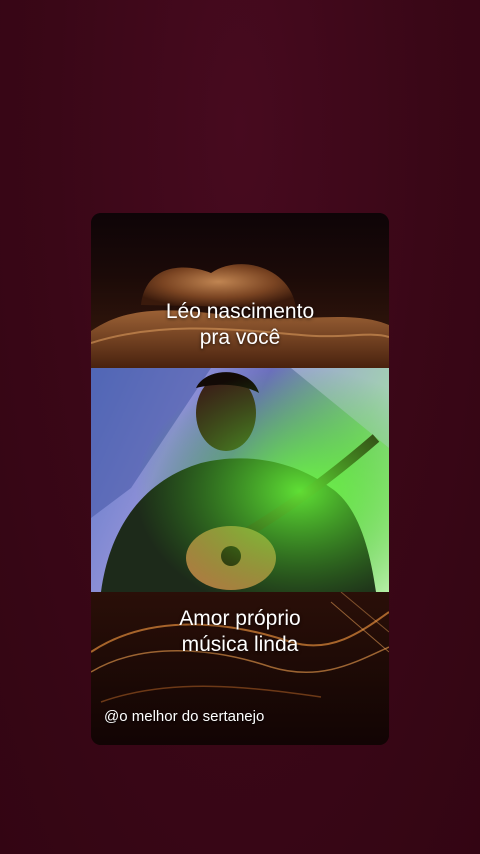 The height and width of the screenshot is (854, 480). What do you see at coordinates (240, 311) in the screenshot?
I see `caption-top-line-1: Léo nascimento` at bounding box center [240, 311].